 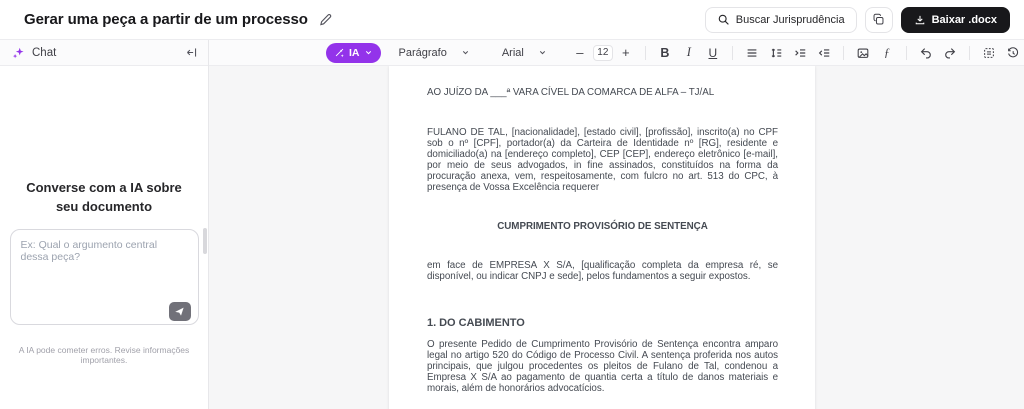 I want to click on italic-icon: I, so click(x=688, y=52).